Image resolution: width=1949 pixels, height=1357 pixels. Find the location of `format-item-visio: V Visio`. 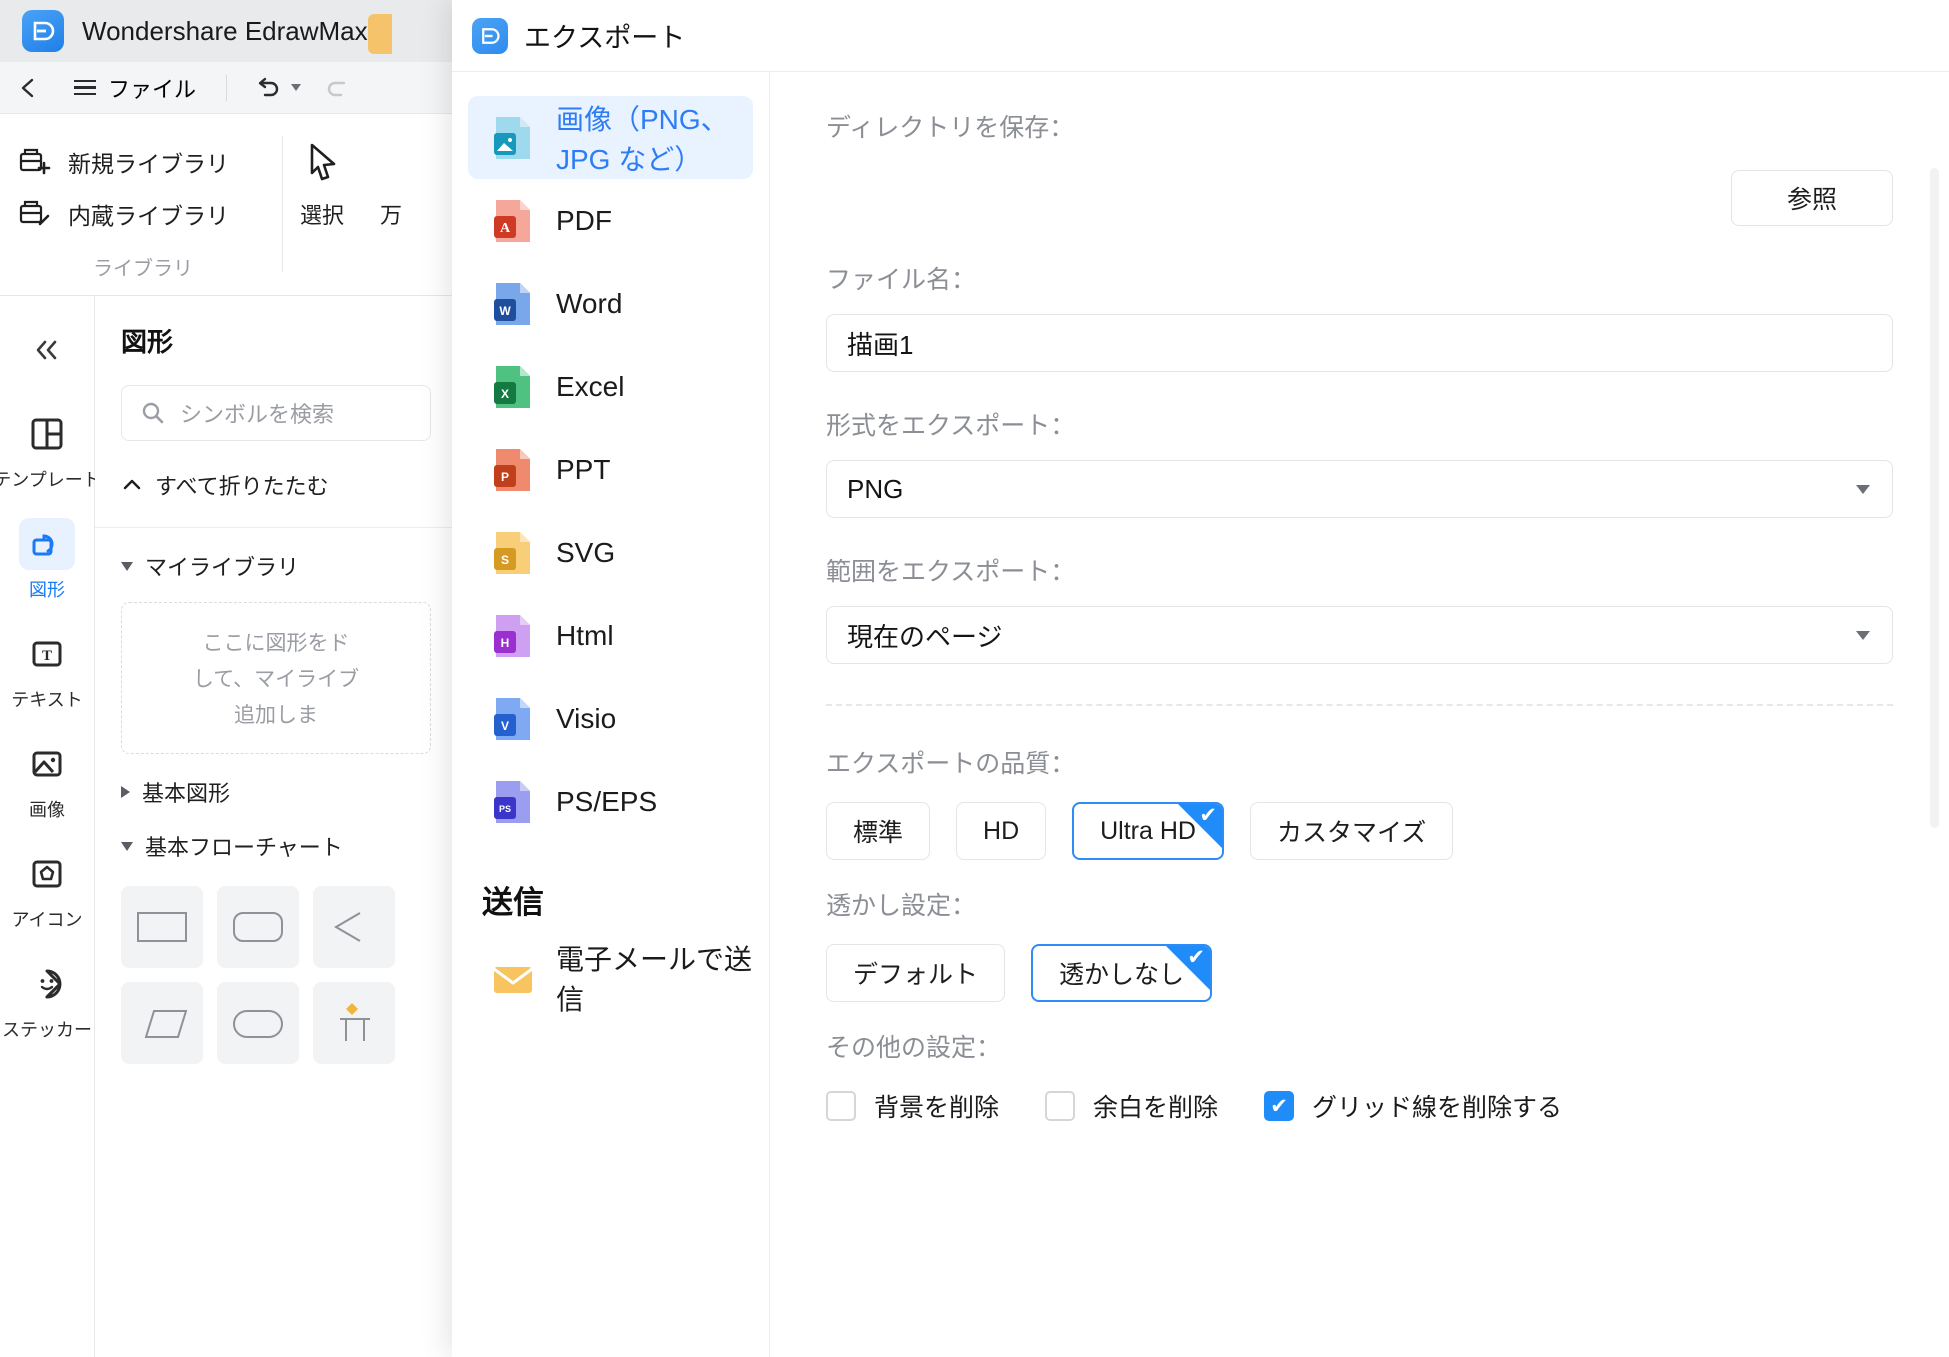

format-item-visio: V Visio is located at coordinates (610, 718).